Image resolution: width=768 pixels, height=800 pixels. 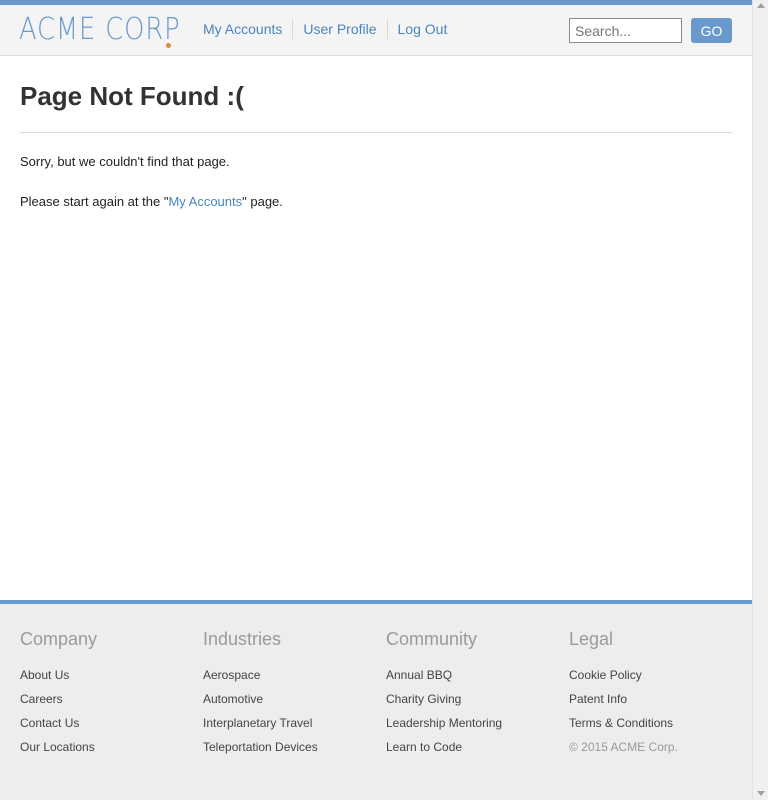 What do you see at coordinates (760, 400) in the screenshot?
I see `vertical-scrollbar` at bounding box center [760, 400].